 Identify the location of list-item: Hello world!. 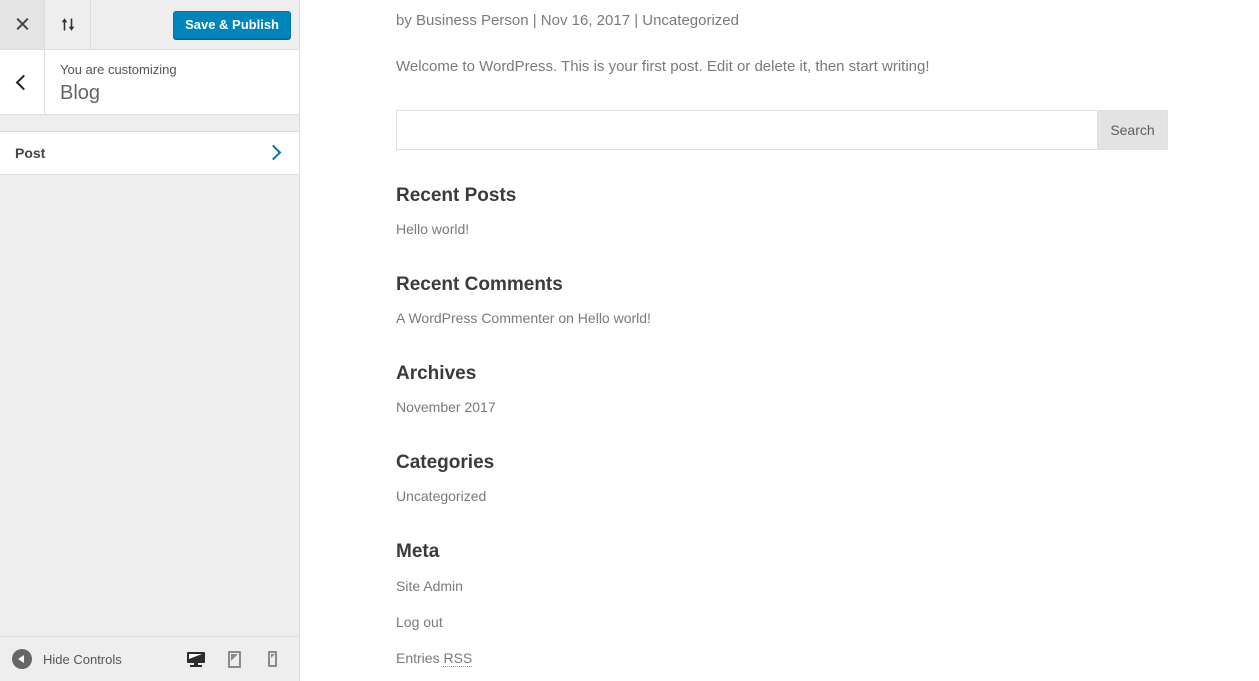
(782, 230).